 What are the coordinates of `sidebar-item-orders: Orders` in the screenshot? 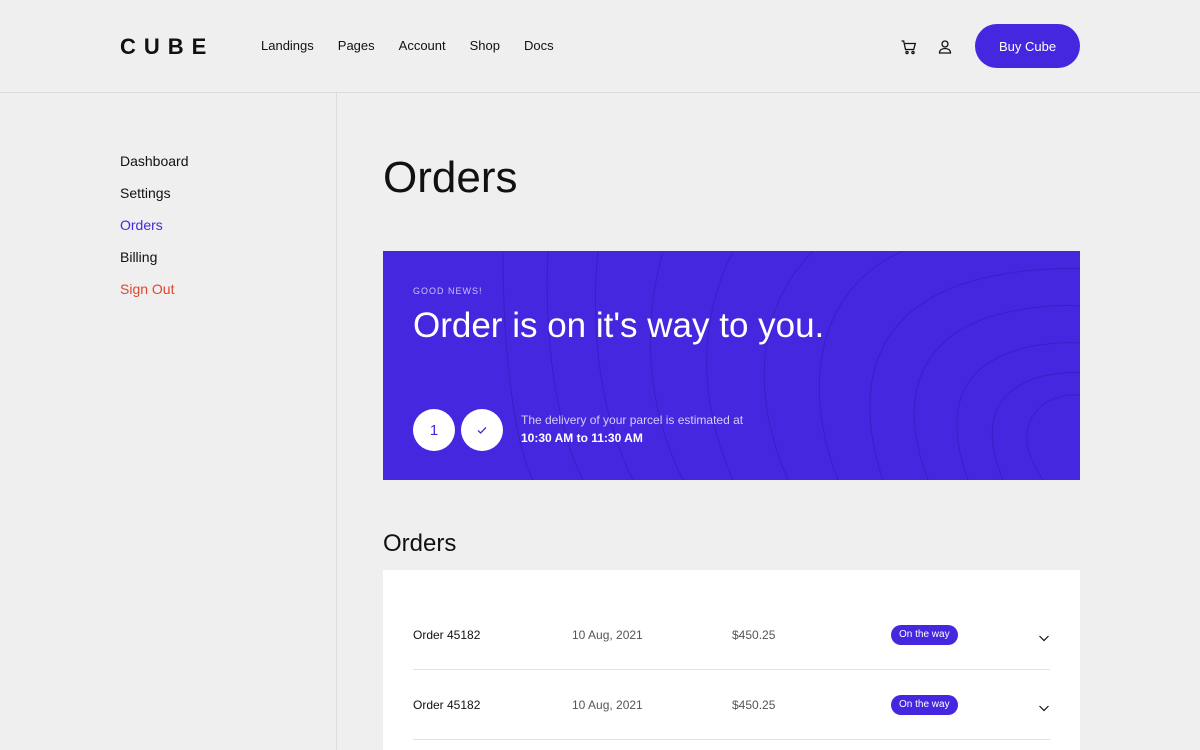 It's located at (141, 225).